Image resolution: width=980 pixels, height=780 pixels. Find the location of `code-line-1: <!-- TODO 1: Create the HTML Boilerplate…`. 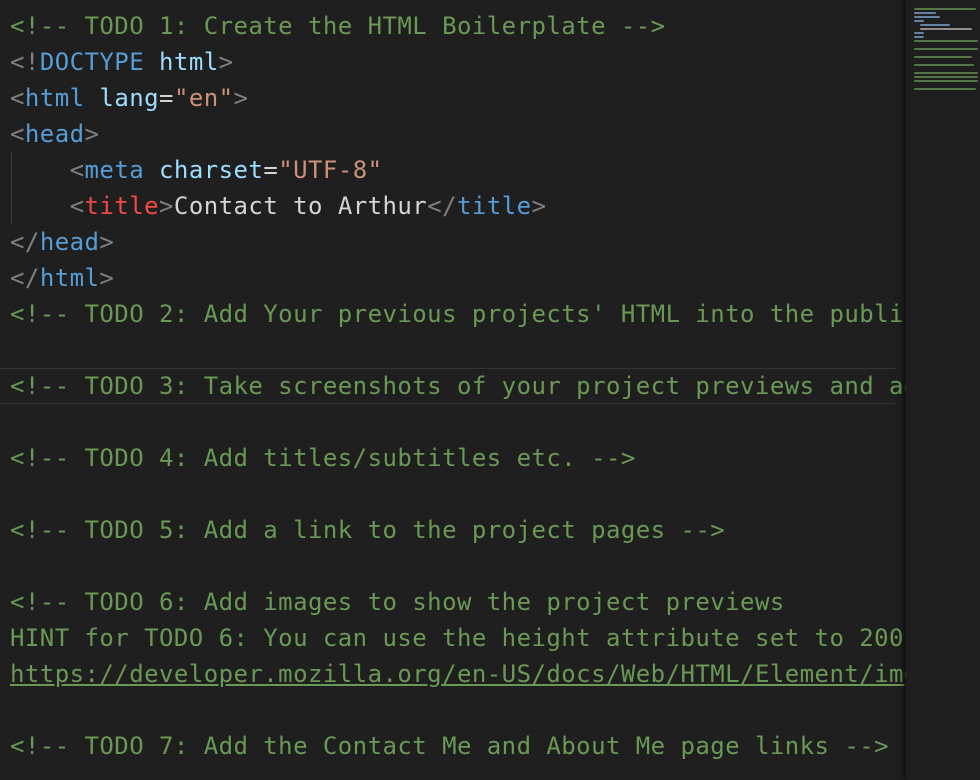

code-line-1: <!-- TODO 1: Create the HTML Boilerplate… is located at coordinates (338, 26).